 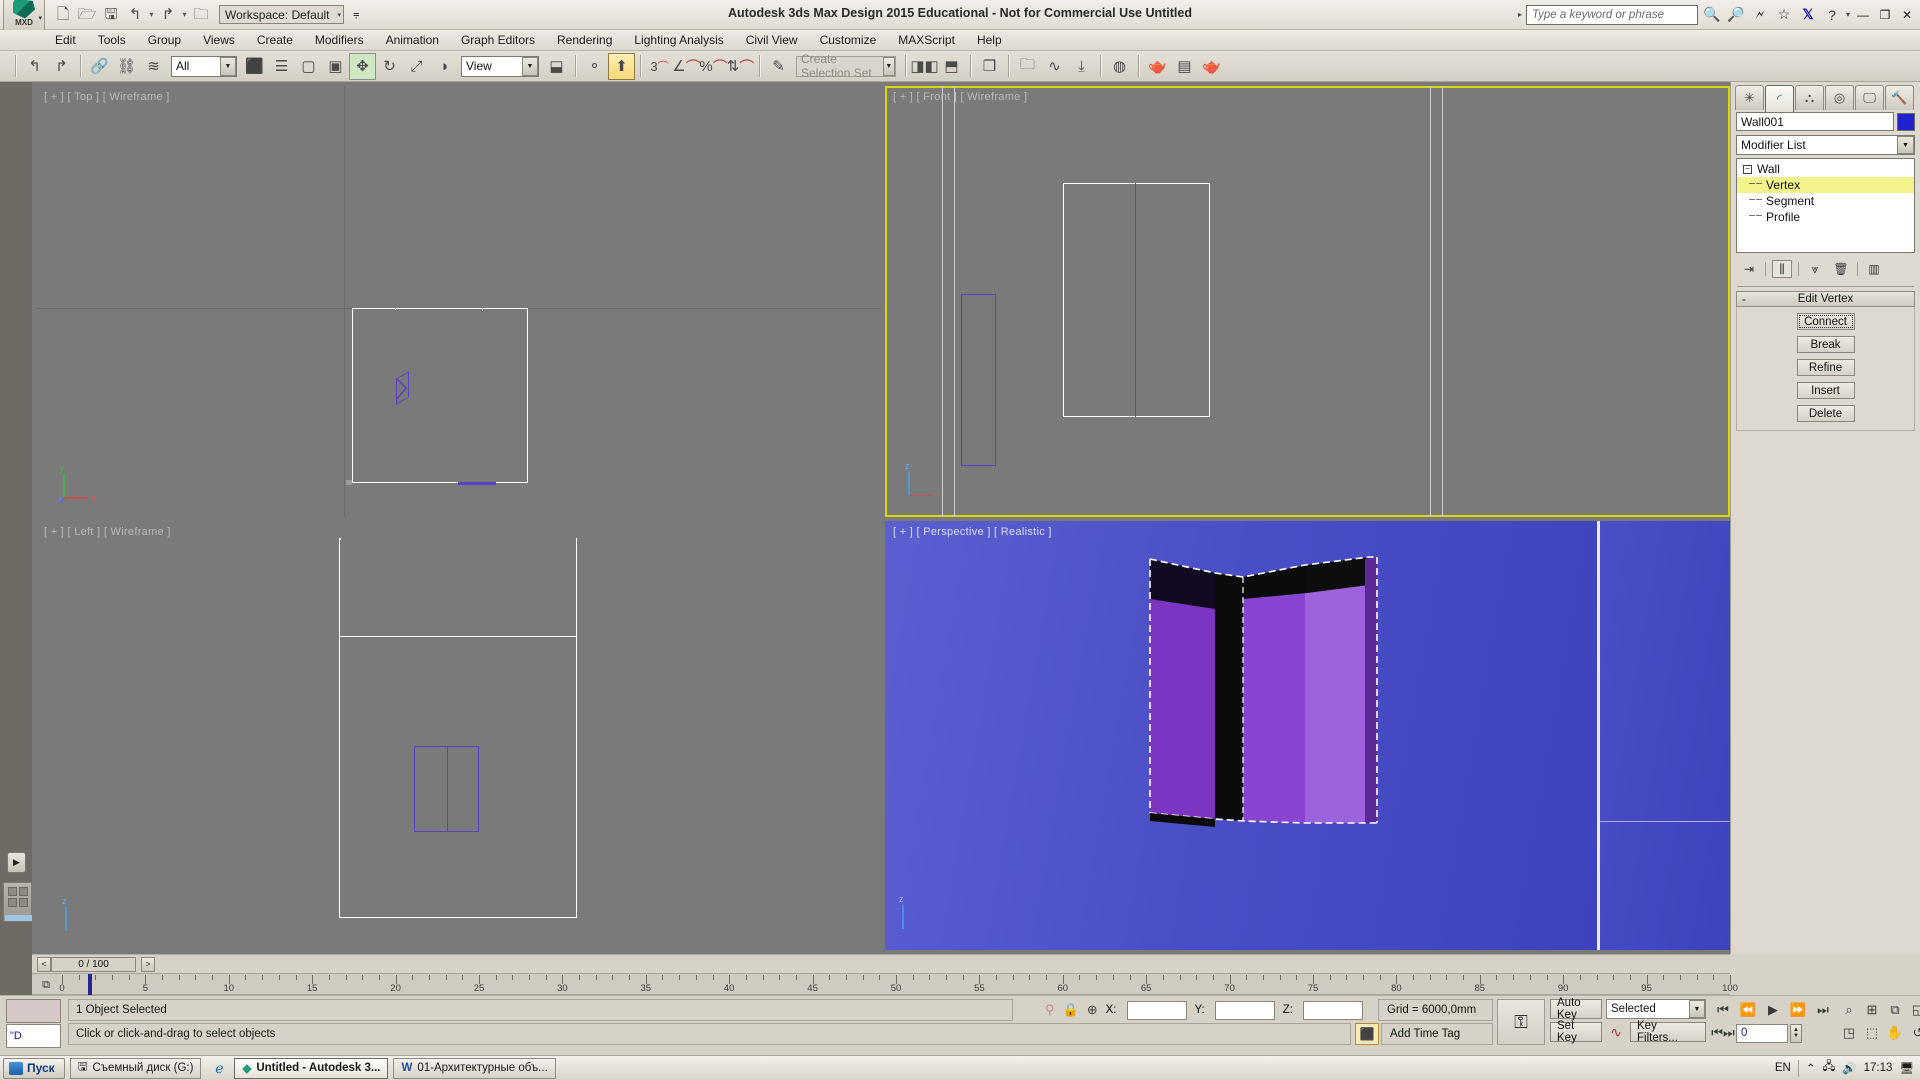 What do you see at coordinates (34, 66) in the screenshot?
I see `undo-button: ↰` at bounding box center [34, 66].